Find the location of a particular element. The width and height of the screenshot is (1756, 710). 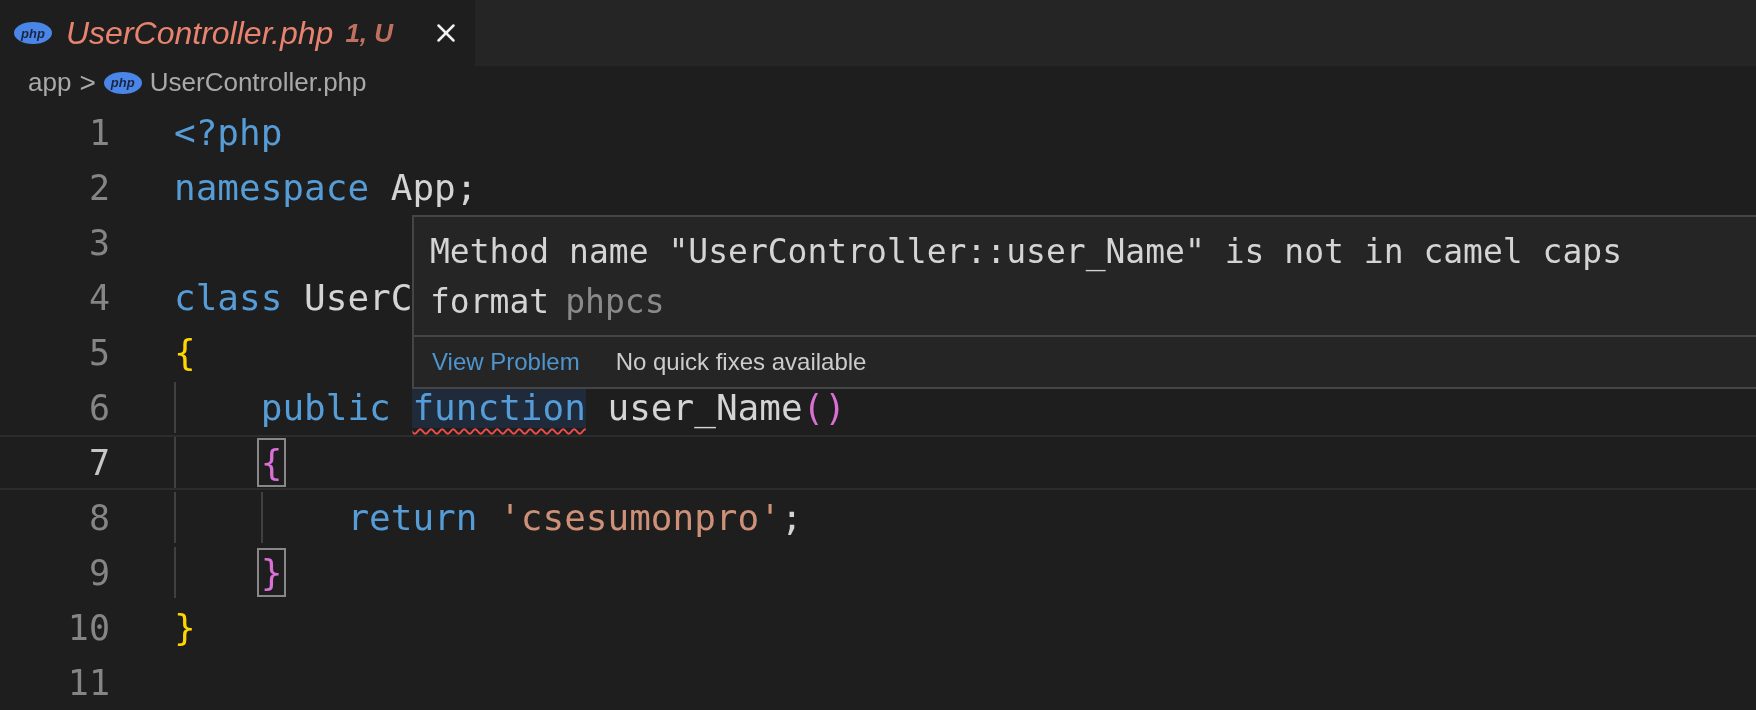

view-problem-link: View Problem is located at coordinates (506, 362).